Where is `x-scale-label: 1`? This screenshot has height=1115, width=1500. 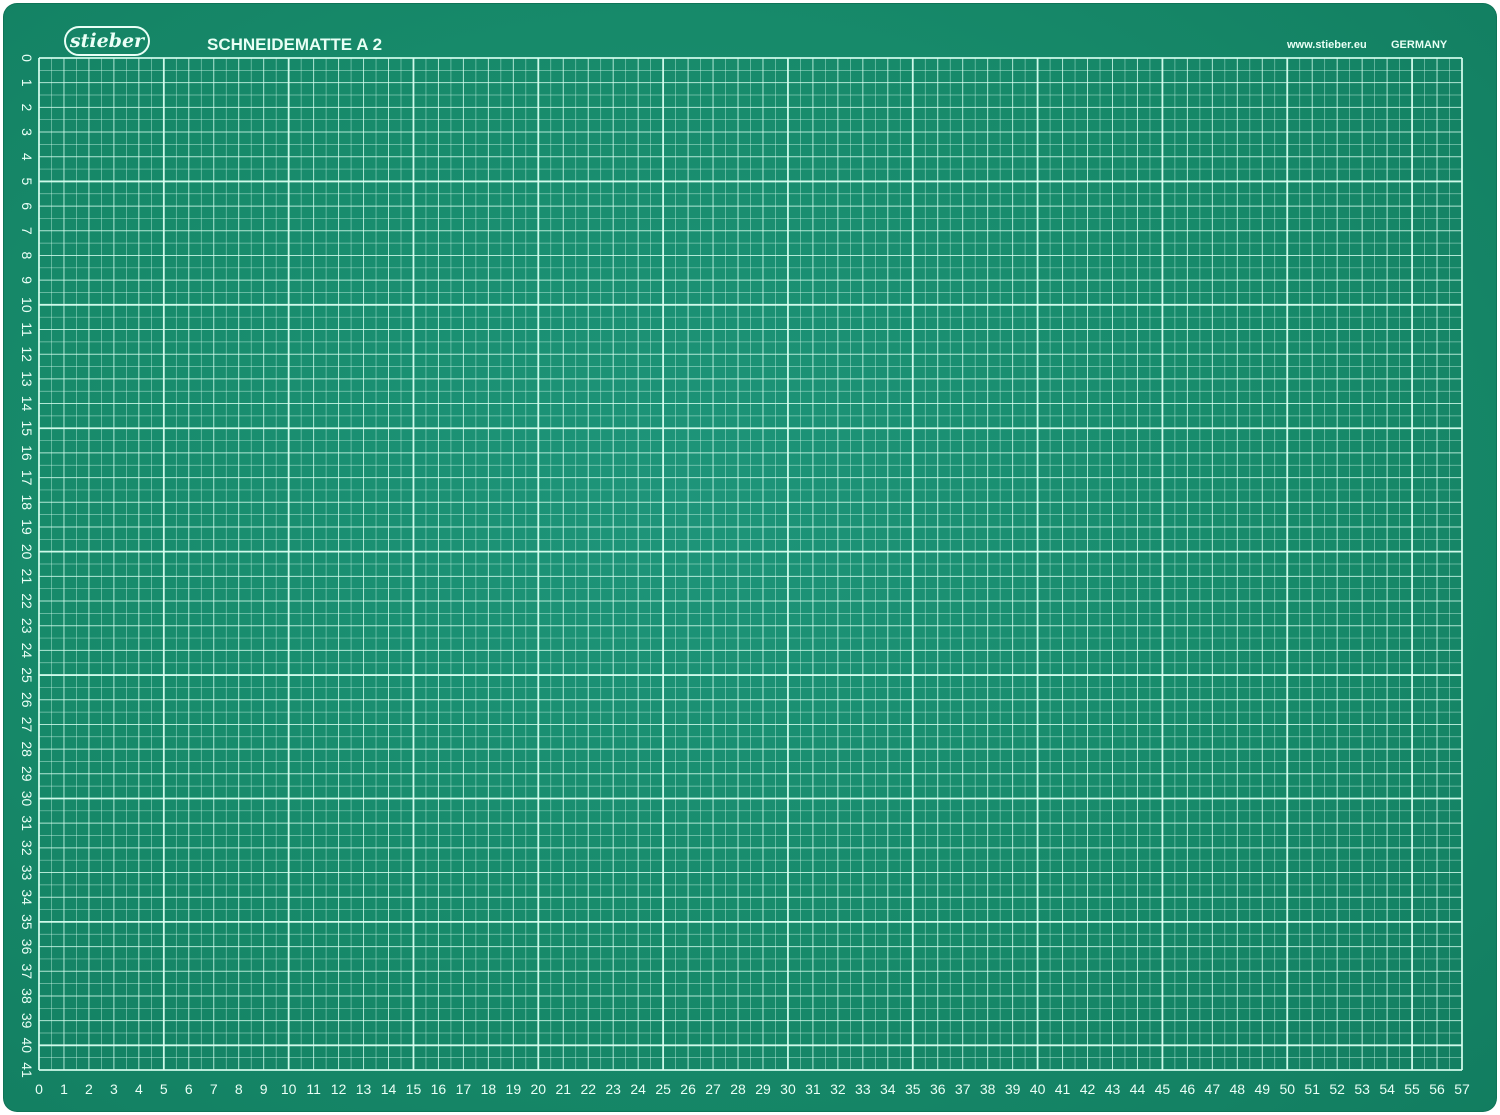 x-scale-label: 1 is located at coordinates (64, 1089).